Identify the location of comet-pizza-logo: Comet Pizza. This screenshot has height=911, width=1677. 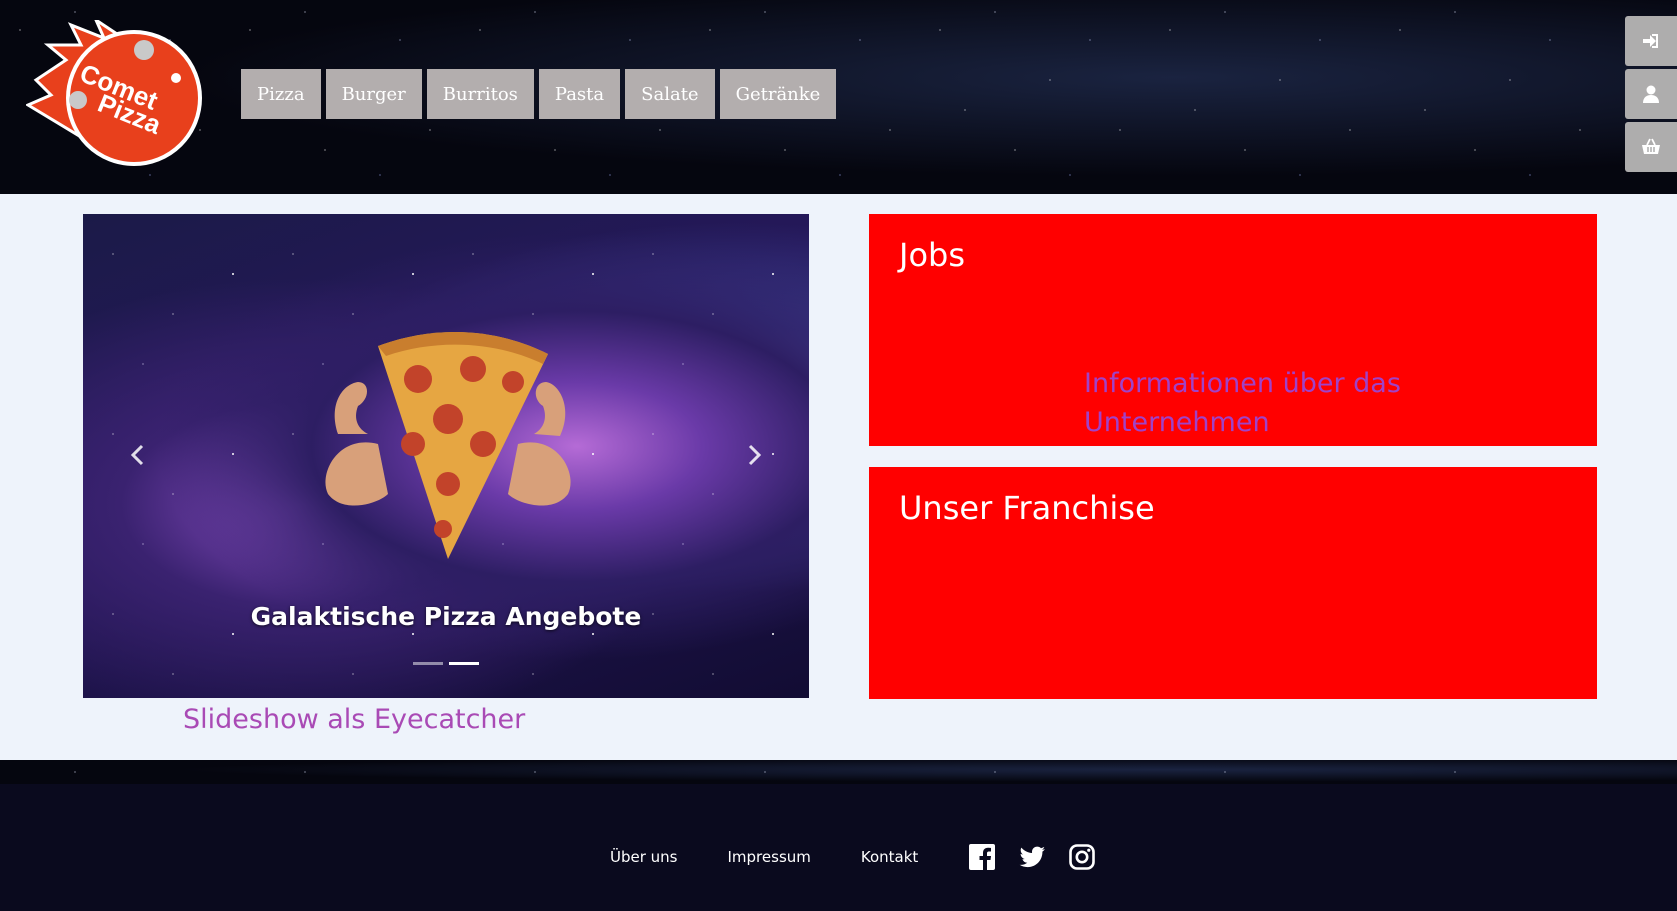
(114, 92).